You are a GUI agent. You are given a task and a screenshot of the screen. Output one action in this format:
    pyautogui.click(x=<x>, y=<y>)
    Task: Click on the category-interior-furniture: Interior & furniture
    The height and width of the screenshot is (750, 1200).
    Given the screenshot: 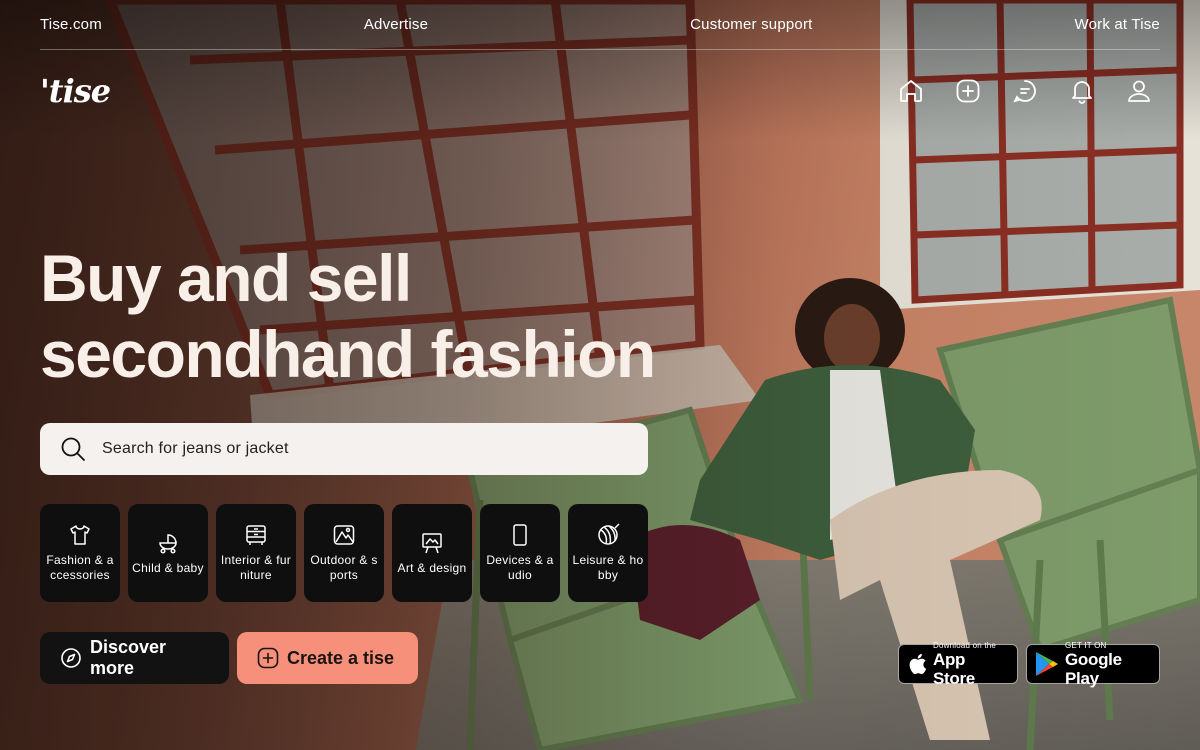 What is the action you would take?
    pyautogui.click(x=256, y=553)
    